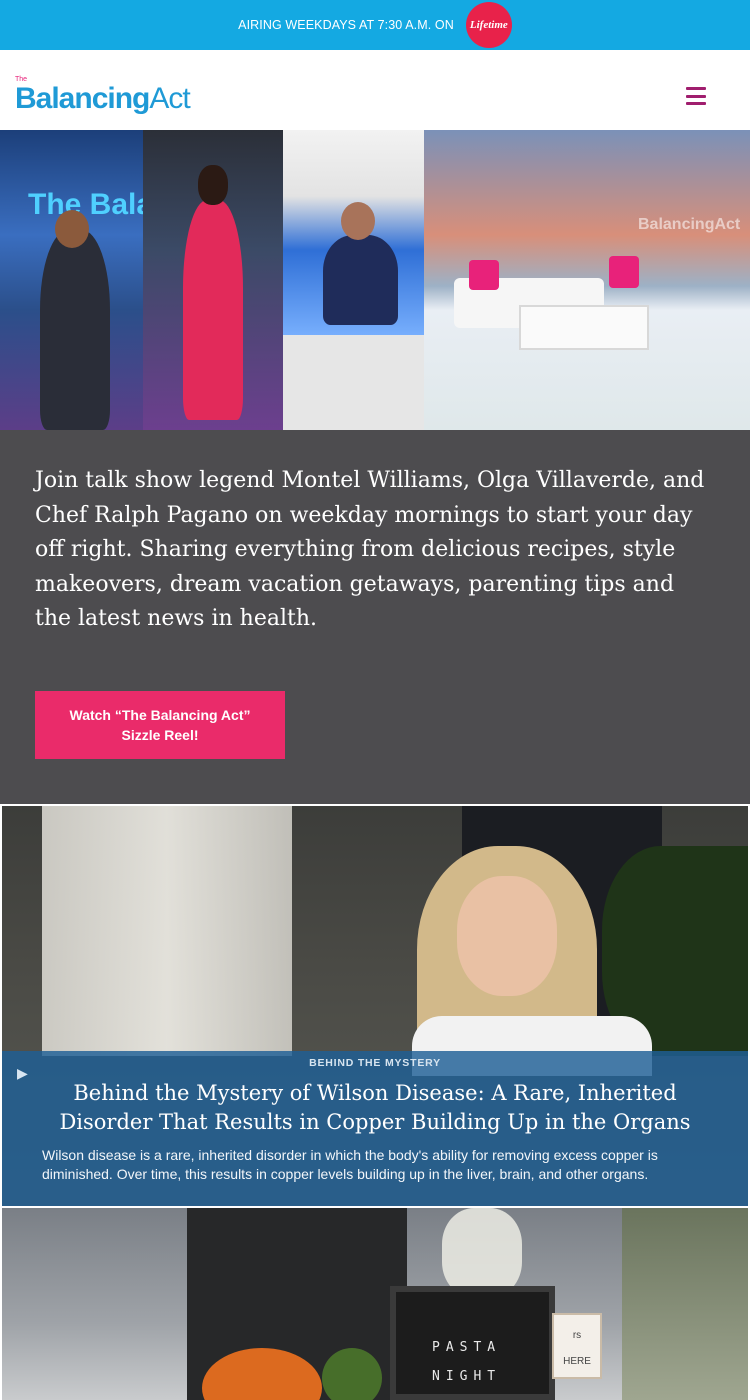 The image size is (750, 1400). Describe the element at coordinates (375, 90) in the screenshot. I see `site-header: The BalancingAct` at that location.